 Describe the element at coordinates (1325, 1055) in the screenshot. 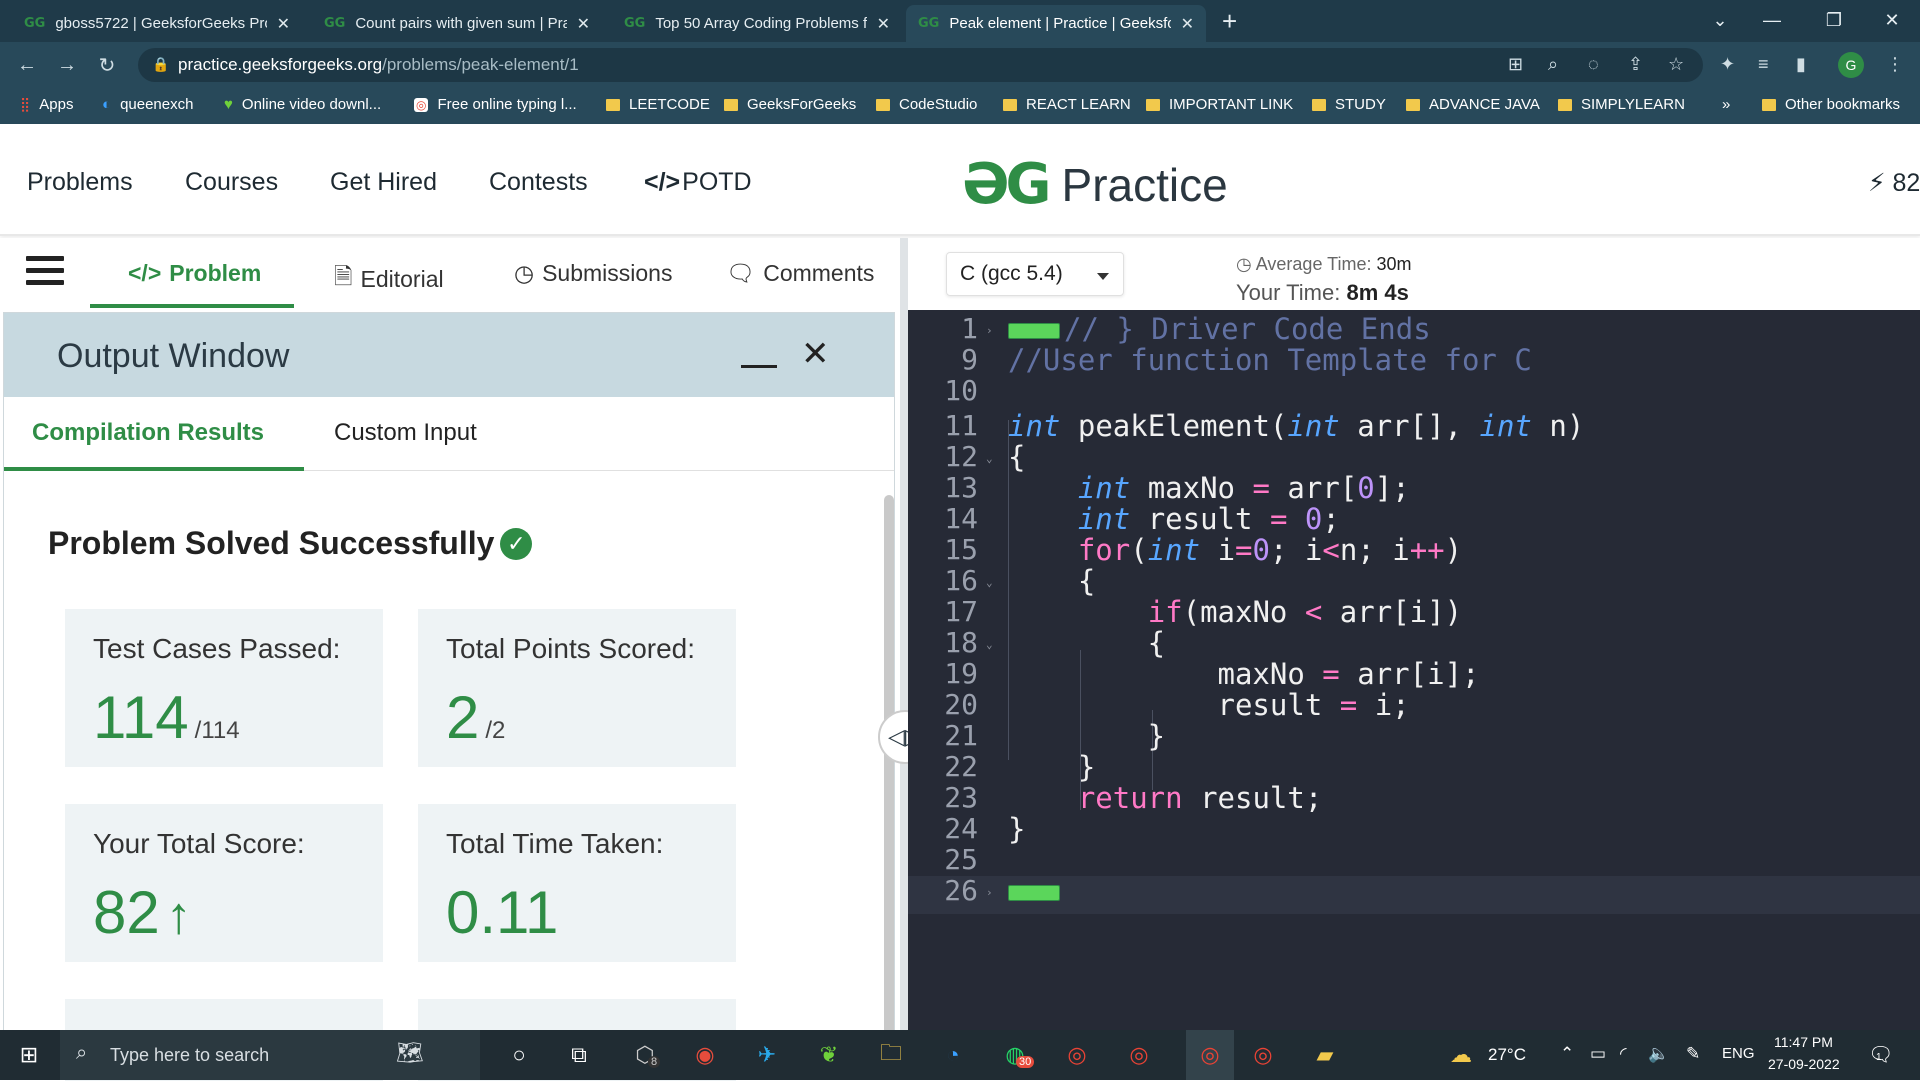

I see `sticky-notes-icon: ▰` at that location.